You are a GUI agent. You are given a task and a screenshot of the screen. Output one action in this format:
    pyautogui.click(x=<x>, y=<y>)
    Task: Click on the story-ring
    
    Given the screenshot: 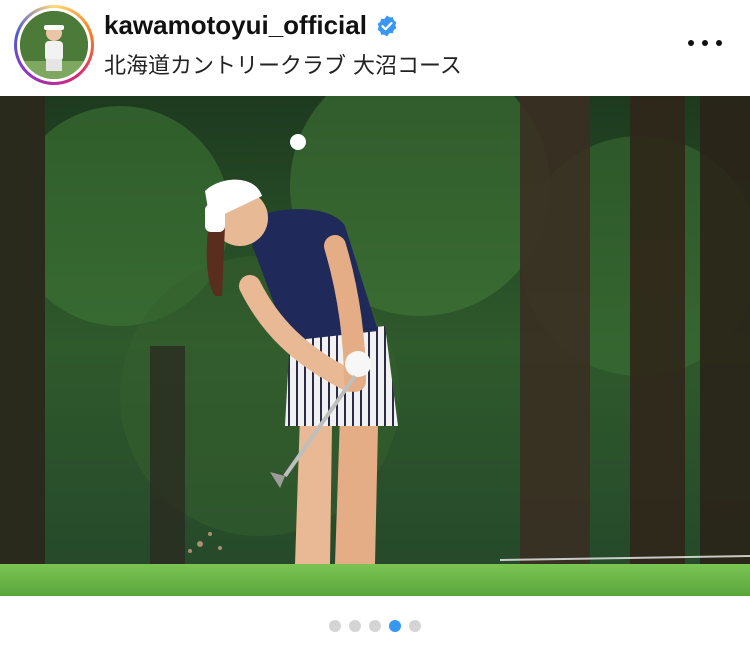 What is the action you would take?
    pyautogui.click(x=54, y=45)
    